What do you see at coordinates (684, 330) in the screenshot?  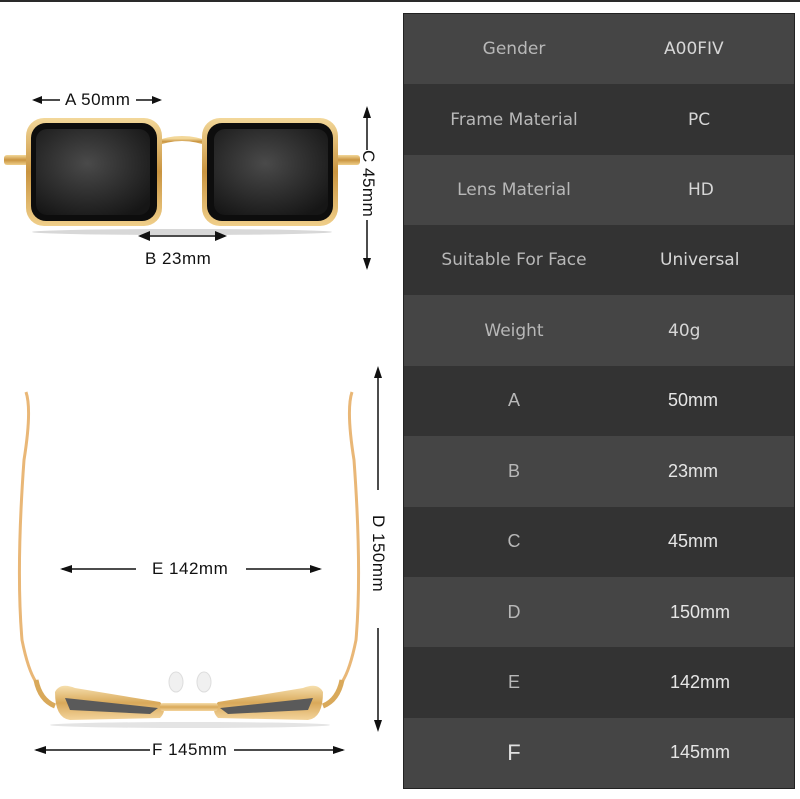 I see `spec-value: 40g` at bounding box center [684, 330].